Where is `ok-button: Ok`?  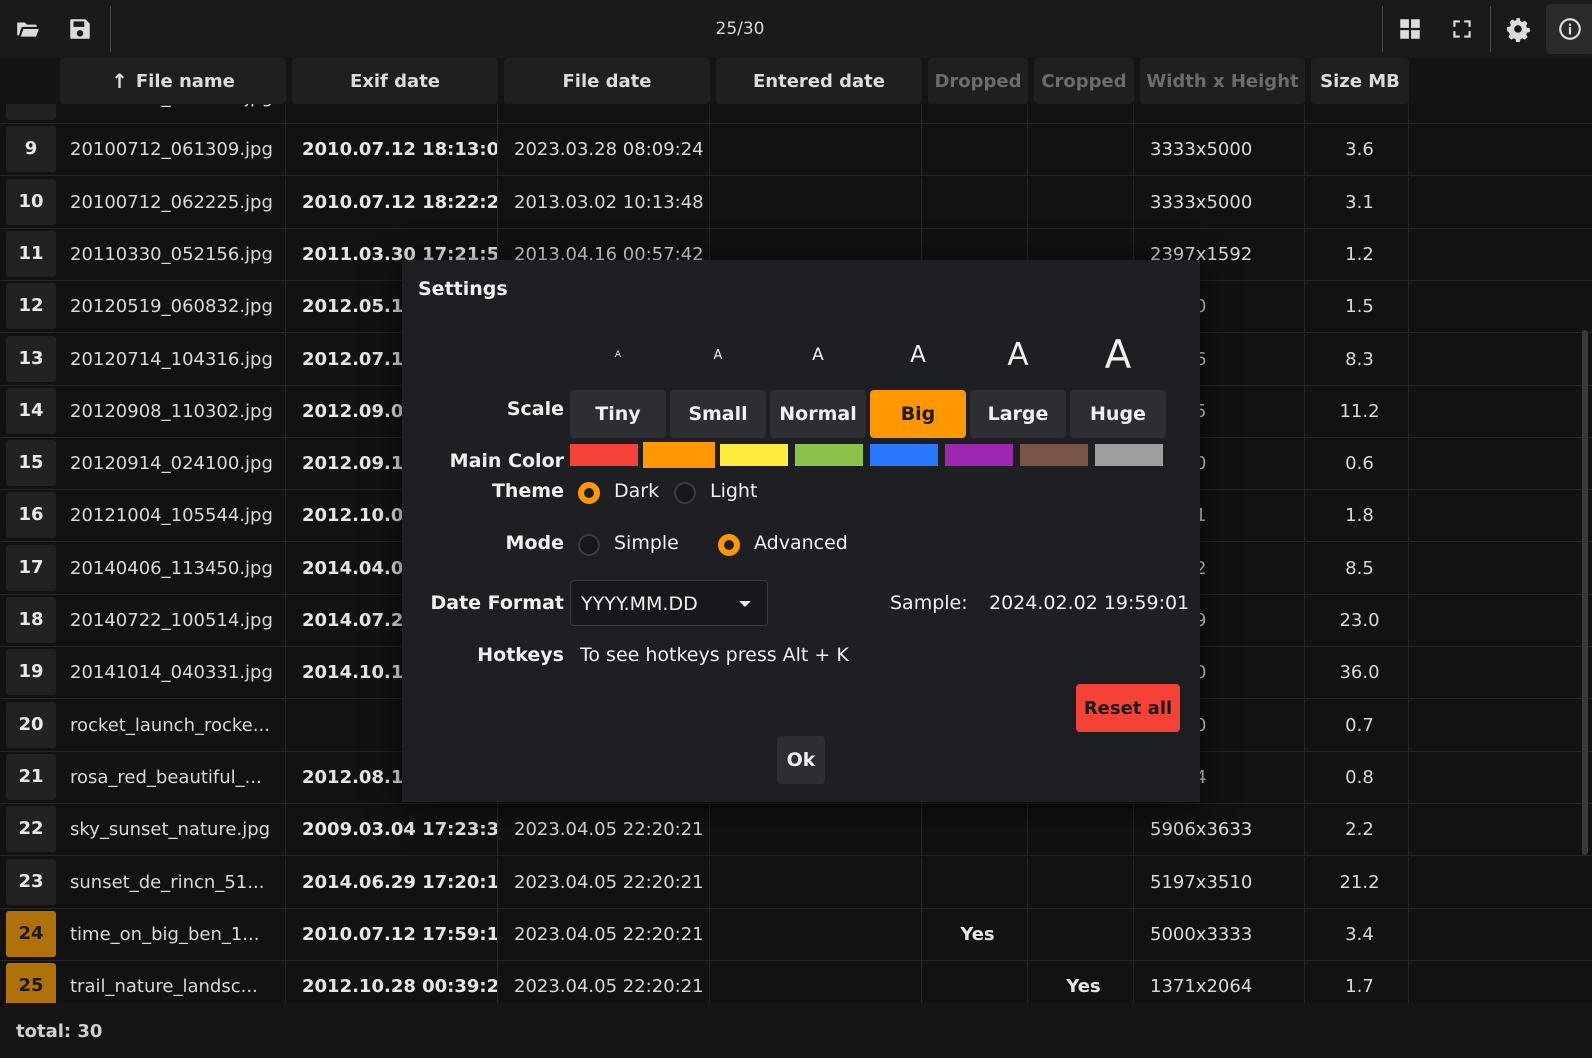 ok-button: Ok is located at coordinates (801, 760).